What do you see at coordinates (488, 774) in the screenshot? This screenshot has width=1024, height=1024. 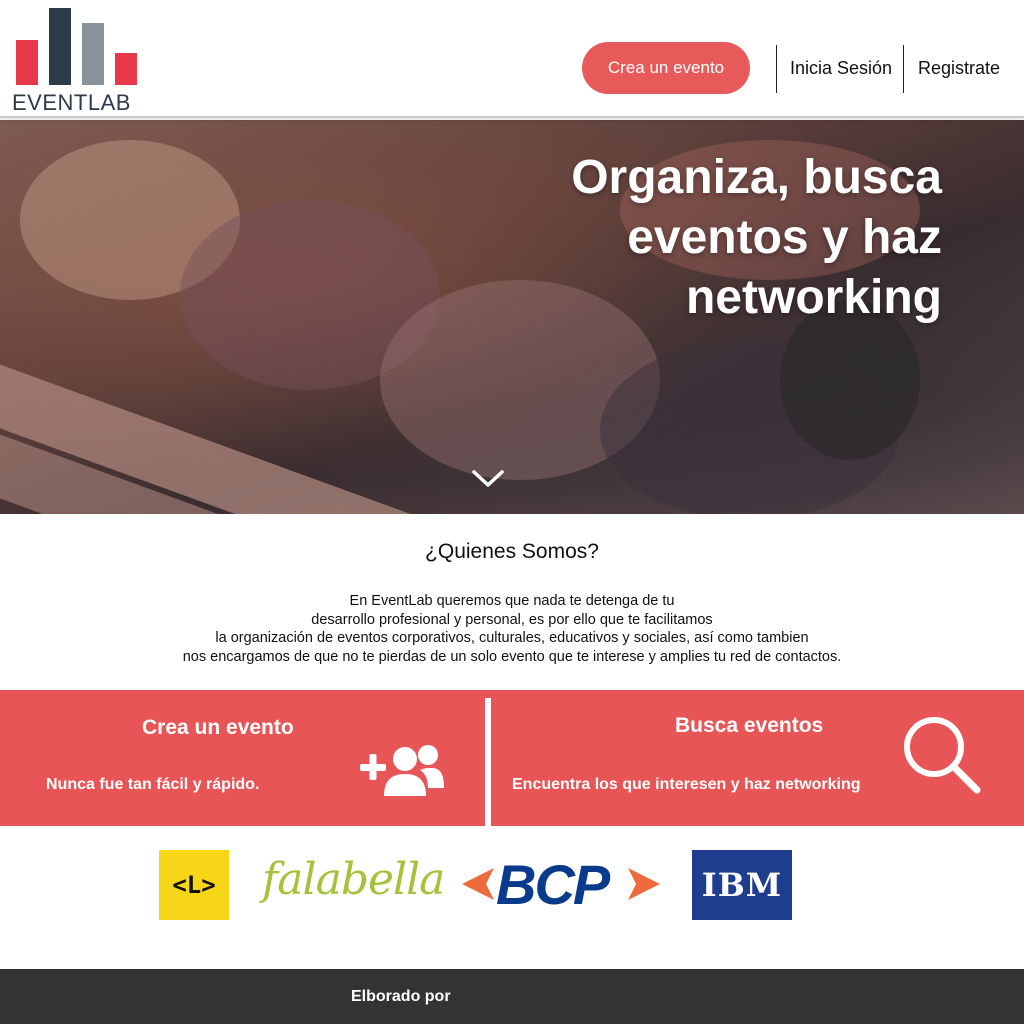 I see `feature-divider` at bounding box center [488, 774].